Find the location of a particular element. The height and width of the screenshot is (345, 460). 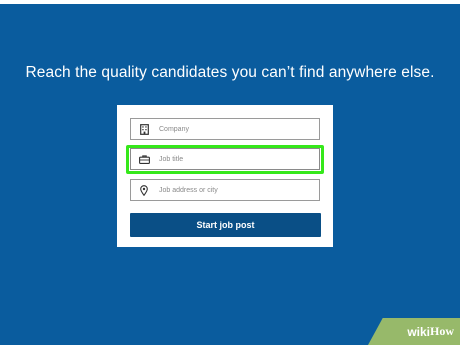

company-placeholder: Company is located at coordinates (174, 129).